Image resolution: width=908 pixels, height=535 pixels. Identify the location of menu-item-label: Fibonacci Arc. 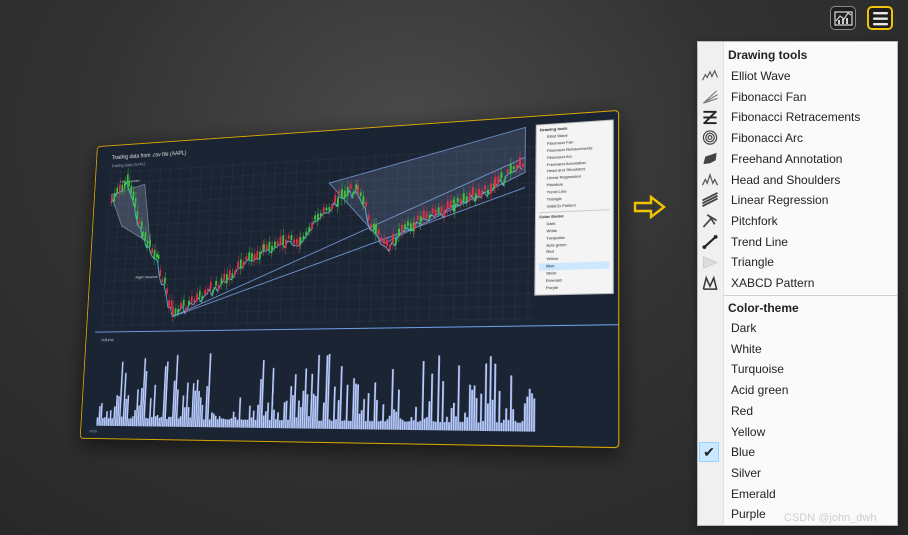
(767, 138).